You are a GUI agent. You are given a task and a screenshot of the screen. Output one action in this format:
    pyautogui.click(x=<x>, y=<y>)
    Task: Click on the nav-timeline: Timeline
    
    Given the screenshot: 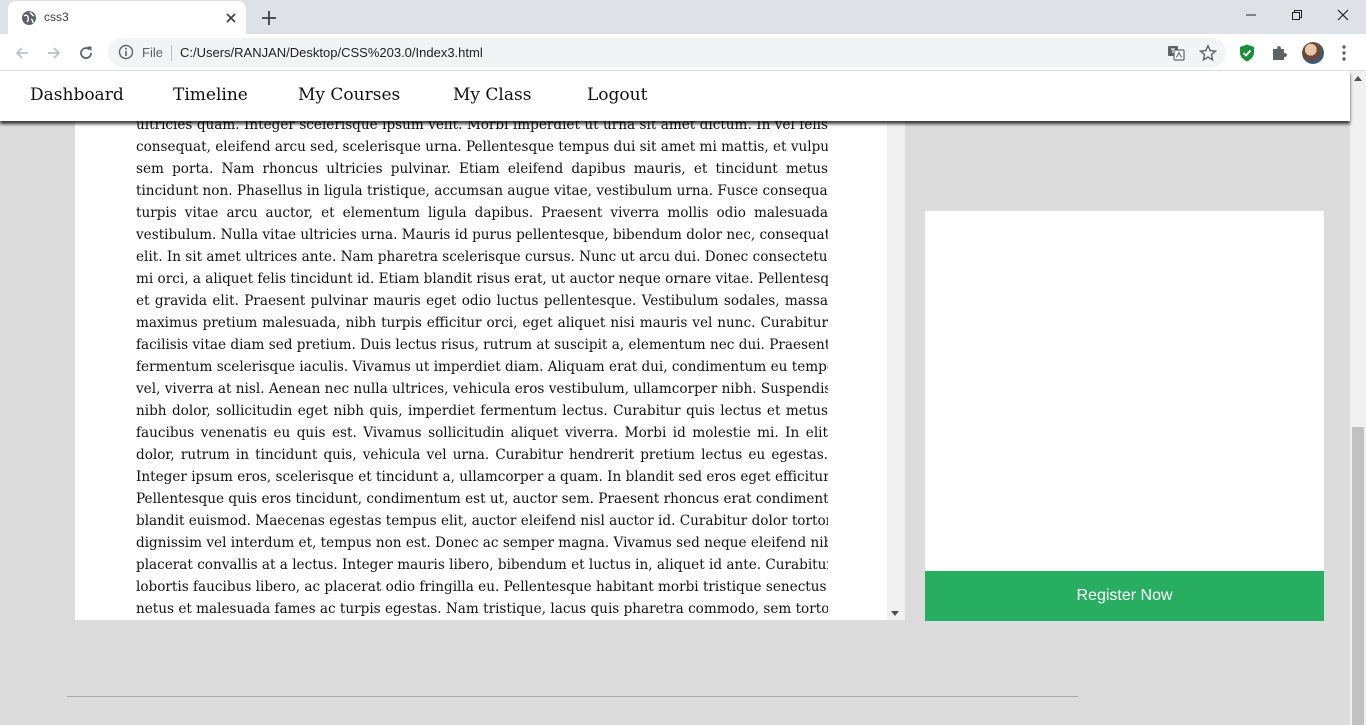 What is the action you would take?
    pyautogui.click(x=210, y=95)
    